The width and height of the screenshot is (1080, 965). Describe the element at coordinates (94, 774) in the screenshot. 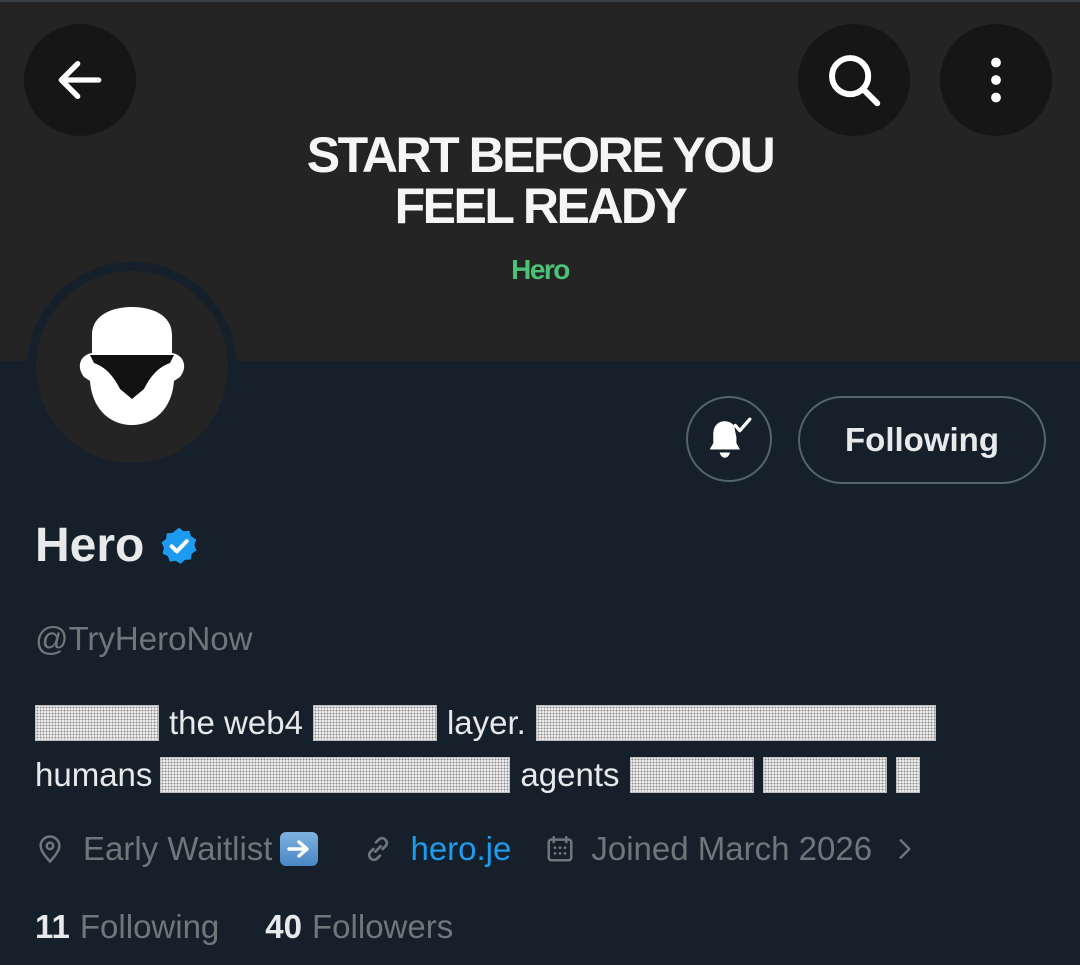

I see `bio-text: humans` at that location.